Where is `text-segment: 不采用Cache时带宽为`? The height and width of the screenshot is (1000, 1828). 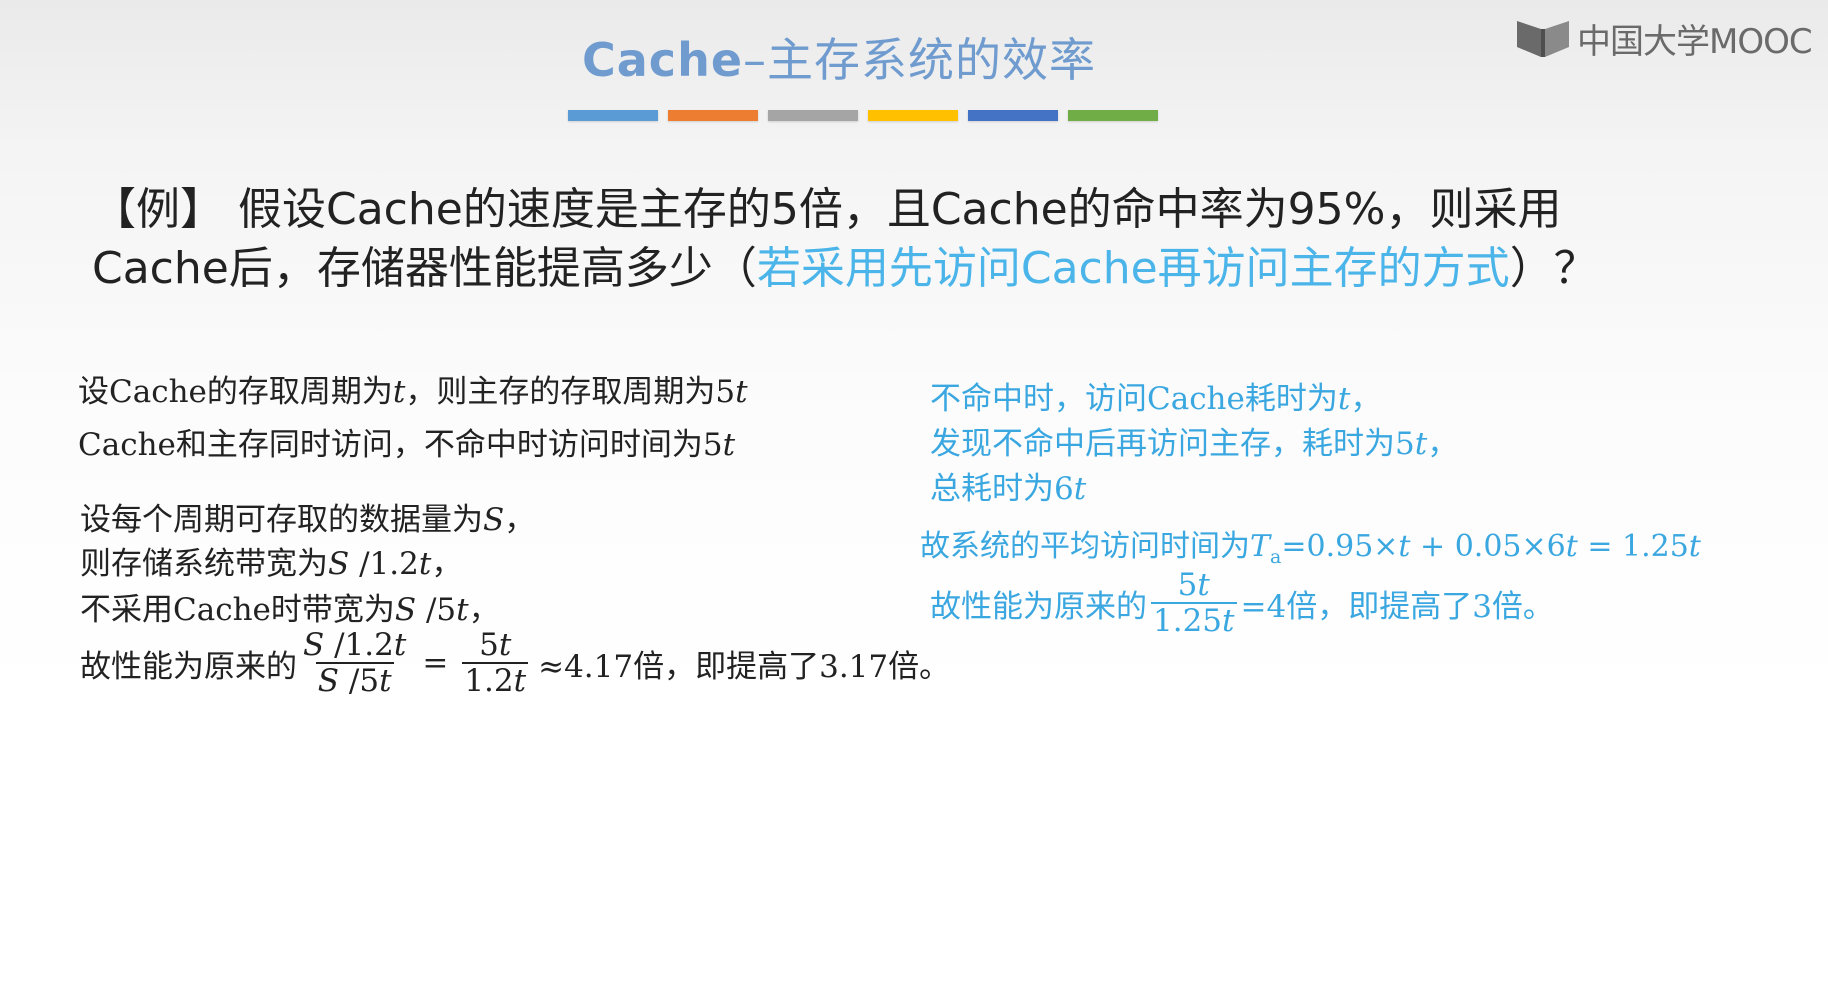
text-segment: 不采用Cache时带宽为 is located at coordinates (237, 610).